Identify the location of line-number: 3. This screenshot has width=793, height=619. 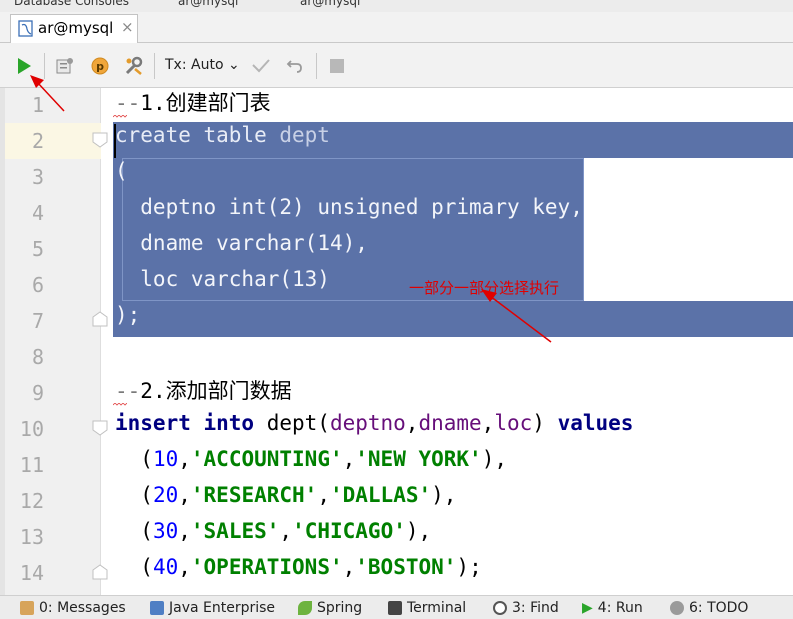
(37, 177).